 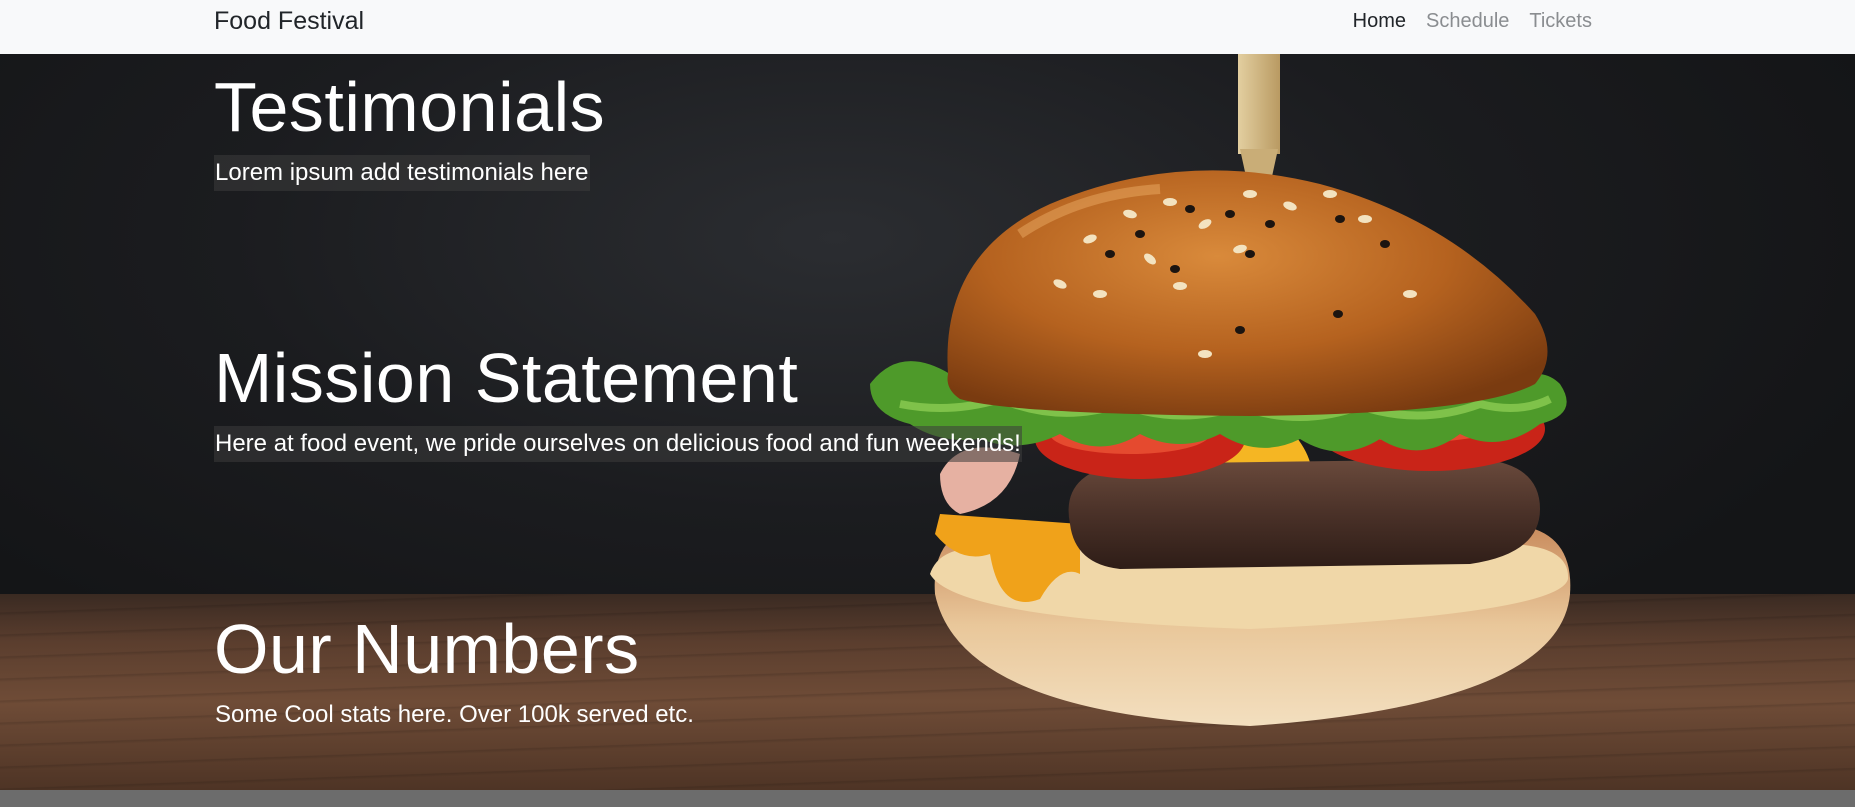 What do you see at coordinates (1379, 21) in the screenshot?
I see `nav-link-home: Home` at bounding box center [1379, 21].